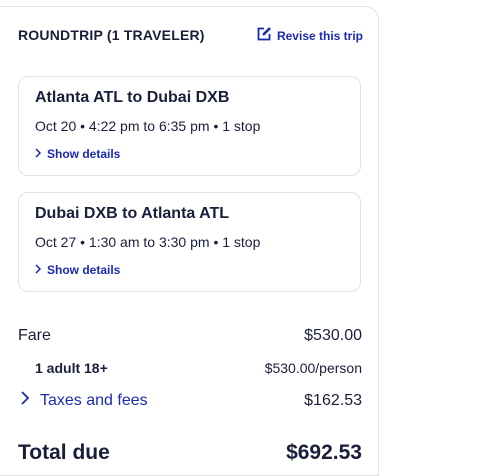 The image size is (500, 476). I want to click on trip-type-title: ROUNDTRIP (1 TRAVELER), so click(111, 35).